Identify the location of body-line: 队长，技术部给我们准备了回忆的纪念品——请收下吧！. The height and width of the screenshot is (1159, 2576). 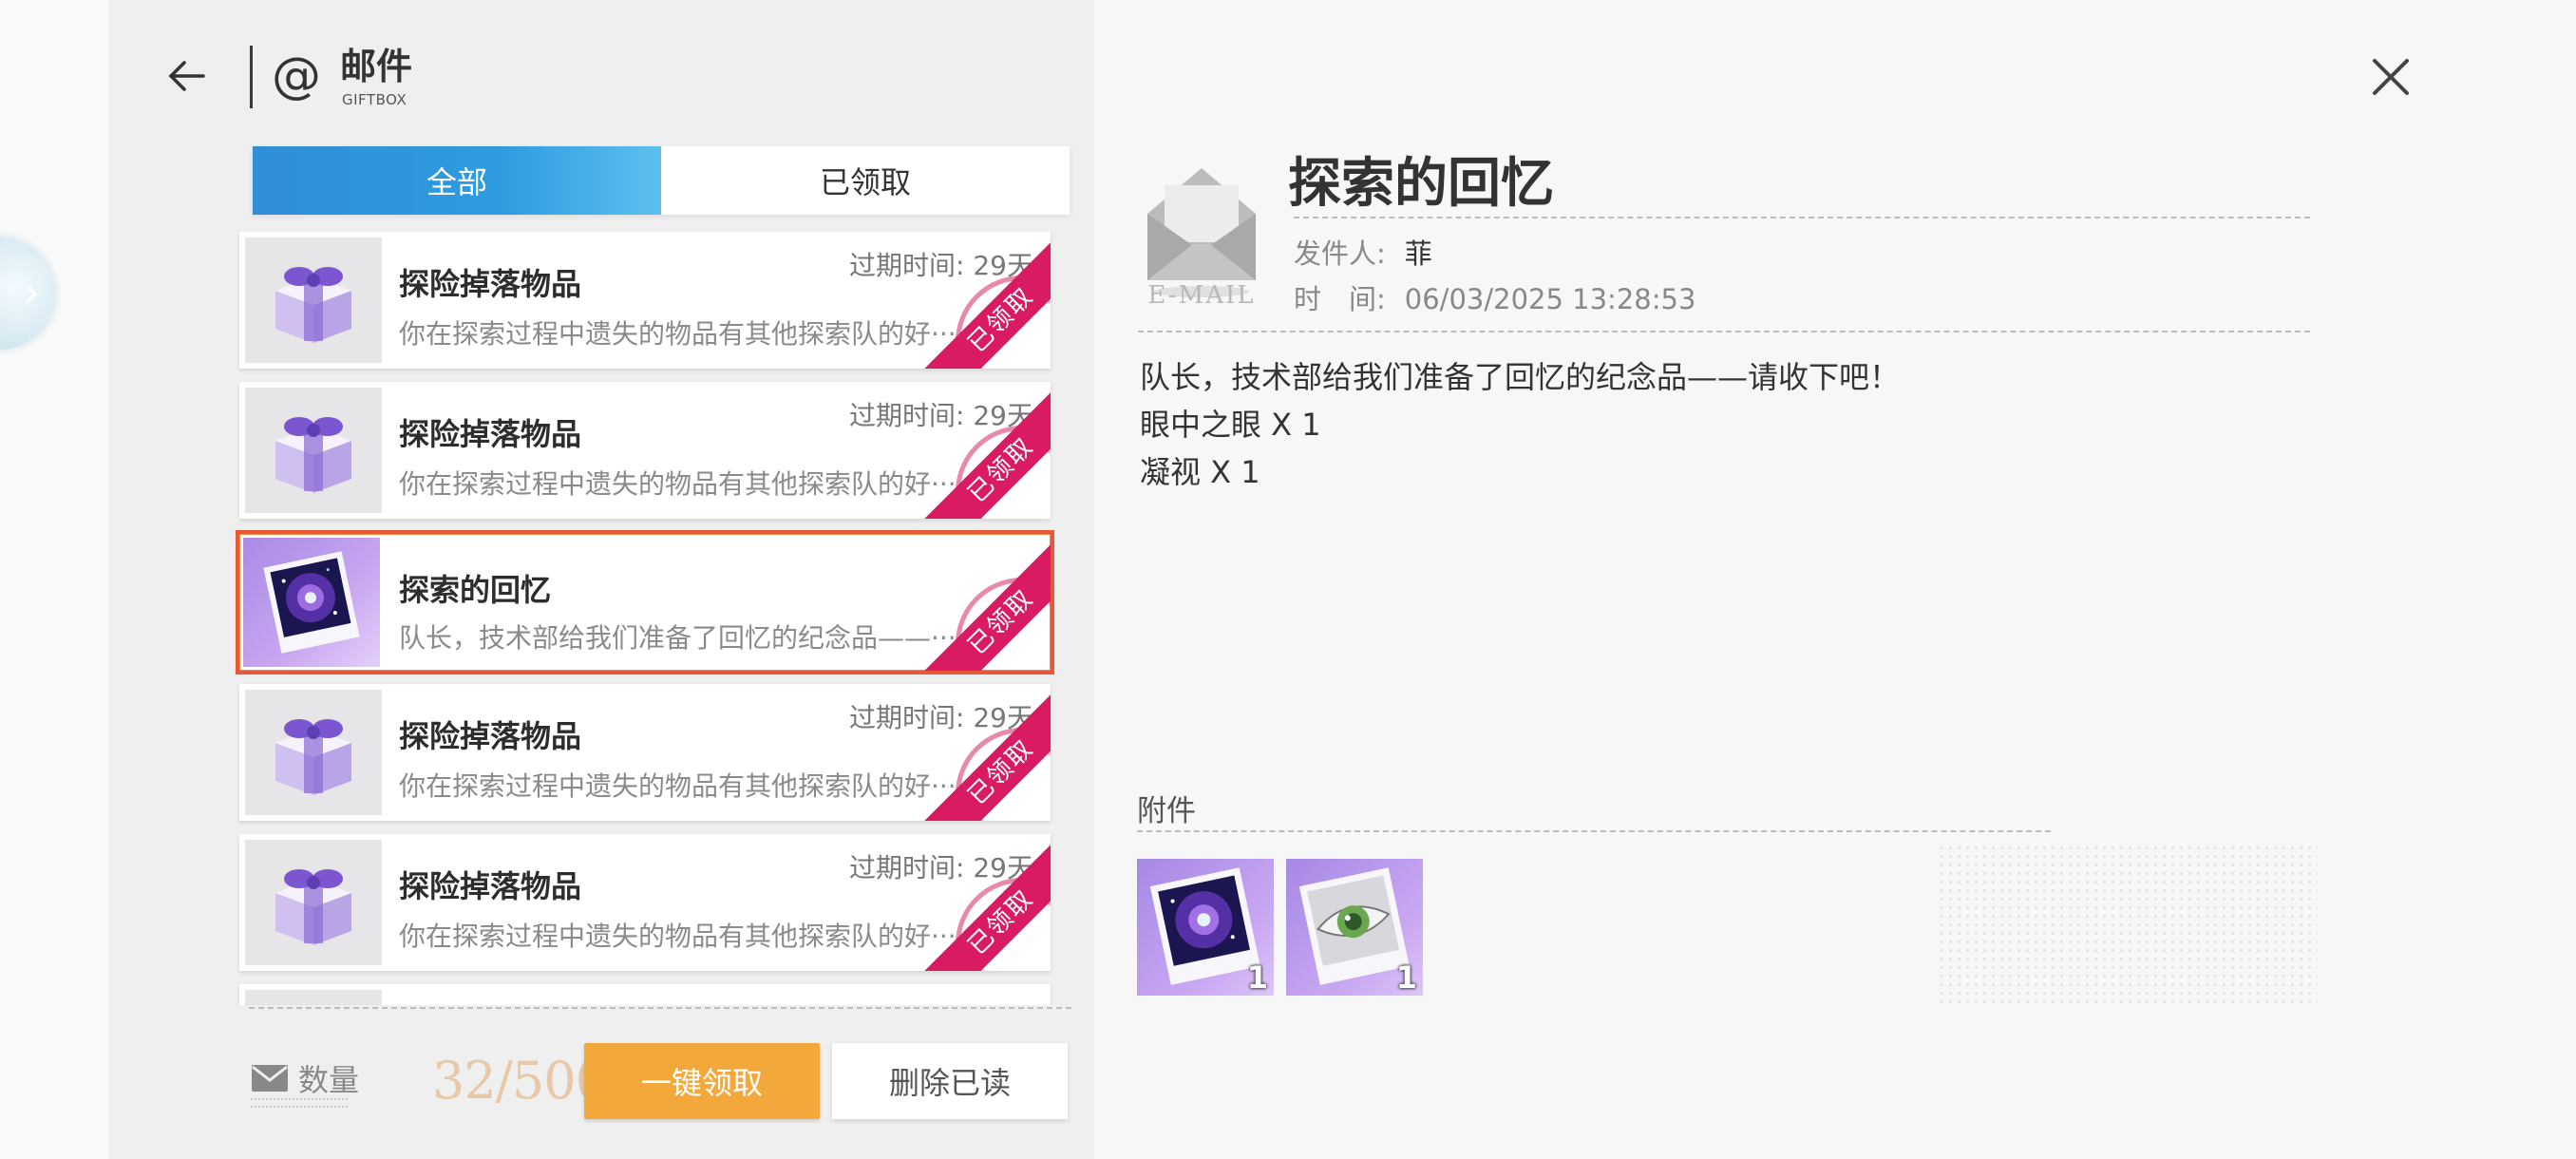
(1520, 377).